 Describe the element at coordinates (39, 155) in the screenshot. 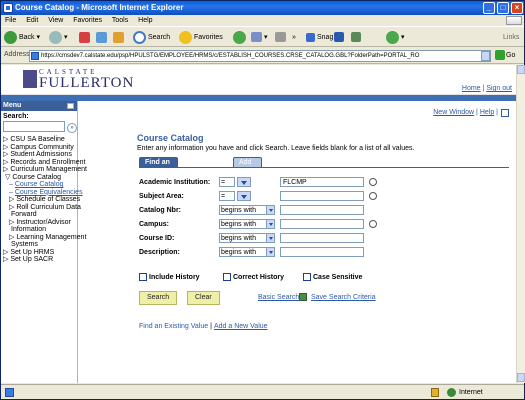

I see `menu-item: ▷ Student Admissions` at that location.